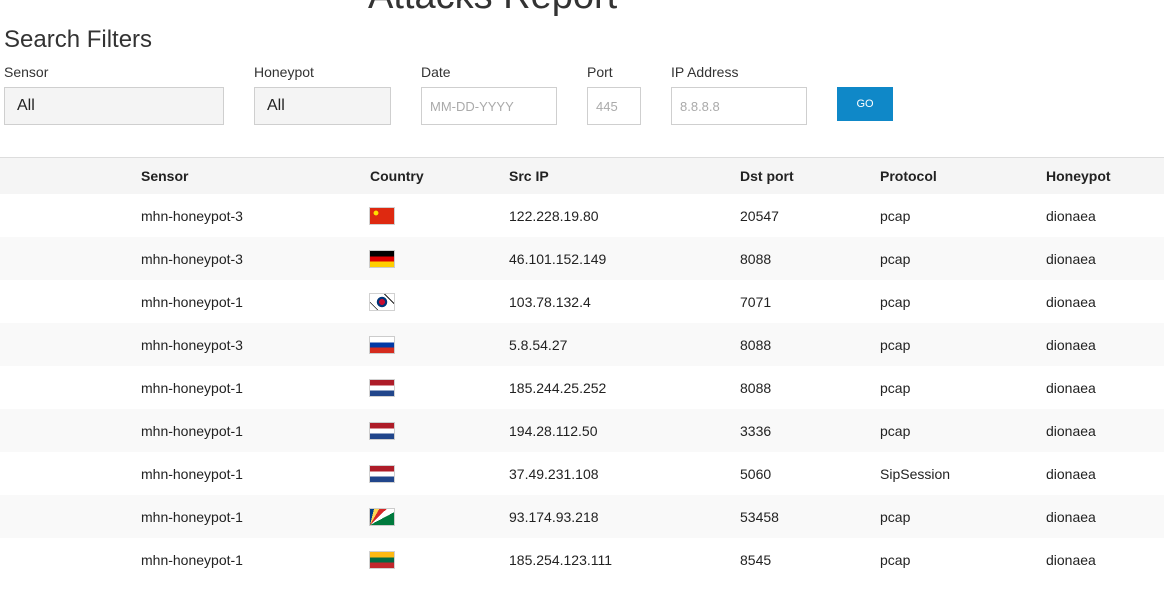  I want to click on date-input, so click(489, 106).